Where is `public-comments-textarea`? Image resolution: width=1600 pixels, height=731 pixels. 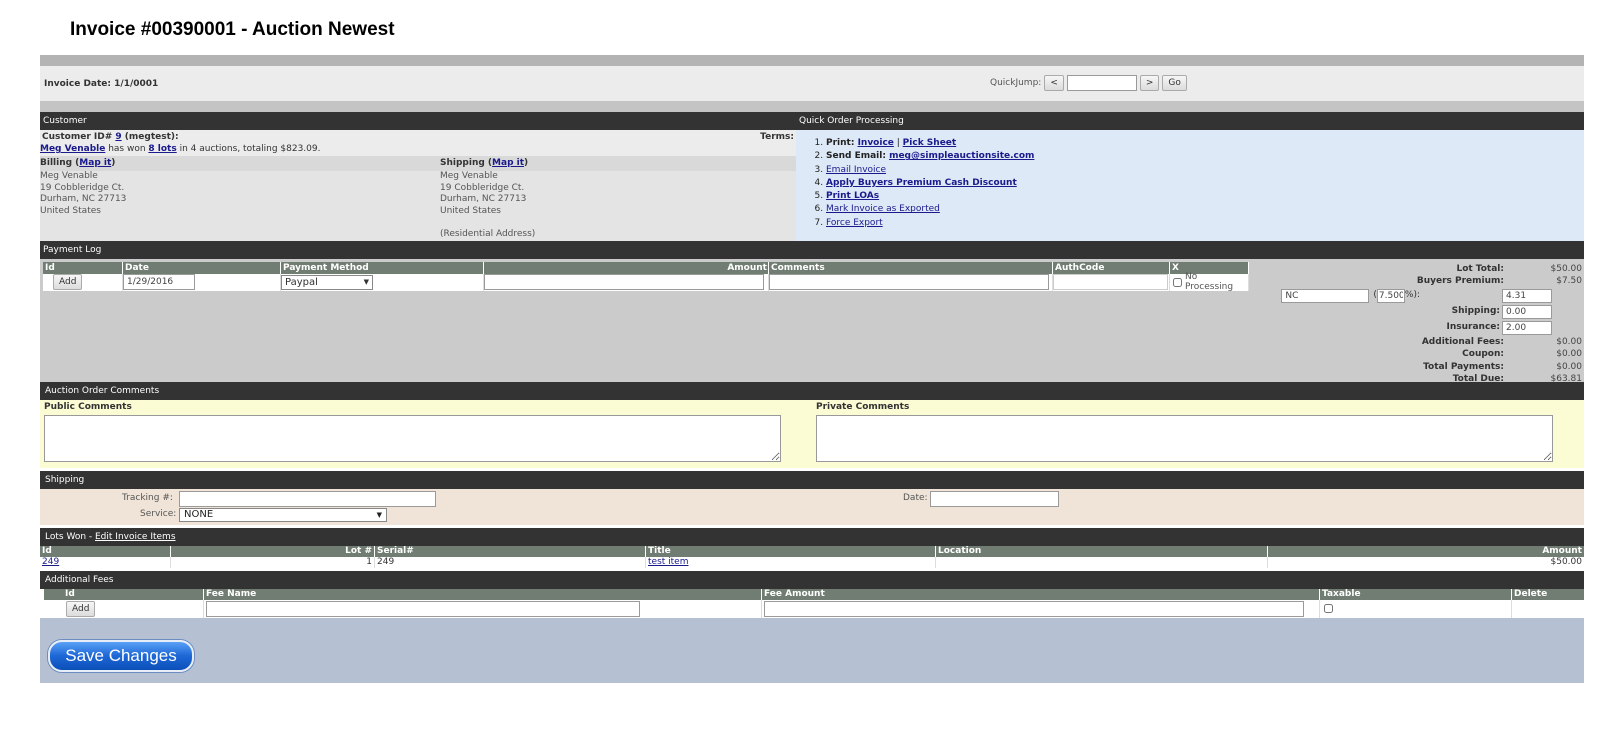
public-comments-textarea is located at coordinates (412, 438).